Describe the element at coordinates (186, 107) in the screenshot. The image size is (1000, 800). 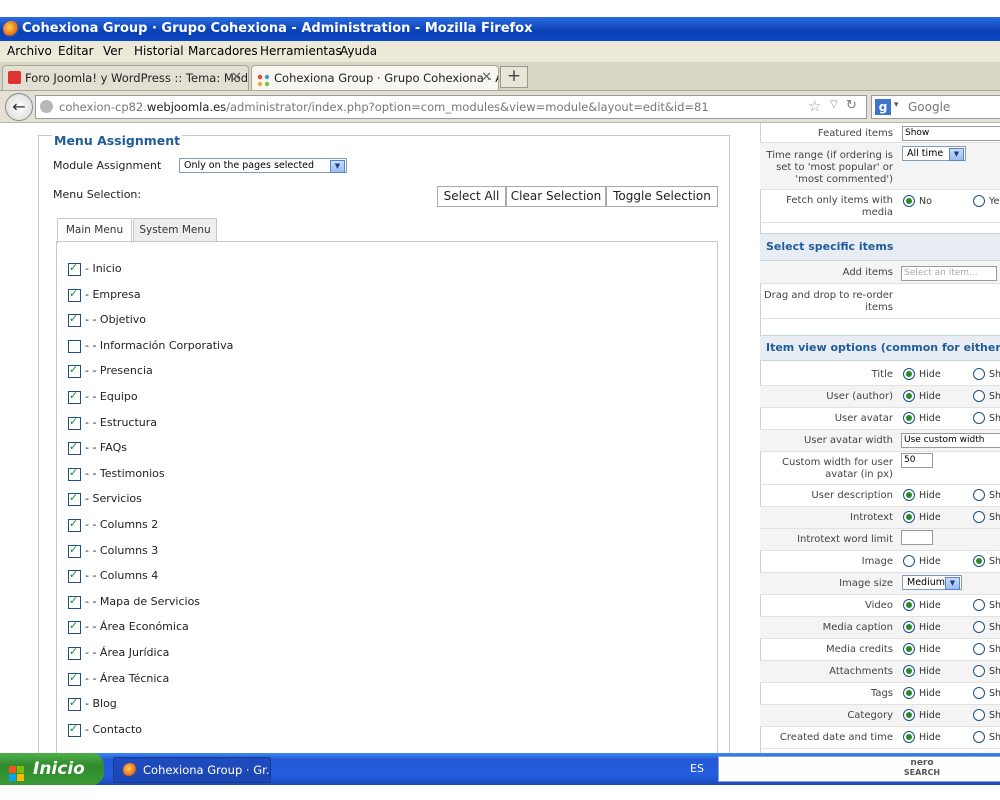
I see `url-domain: webjoomla.es` at that location.